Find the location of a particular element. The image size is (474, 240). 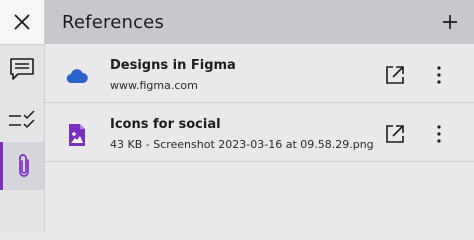

reference-name: Designs in Figma is located at coordinates (173, 65).